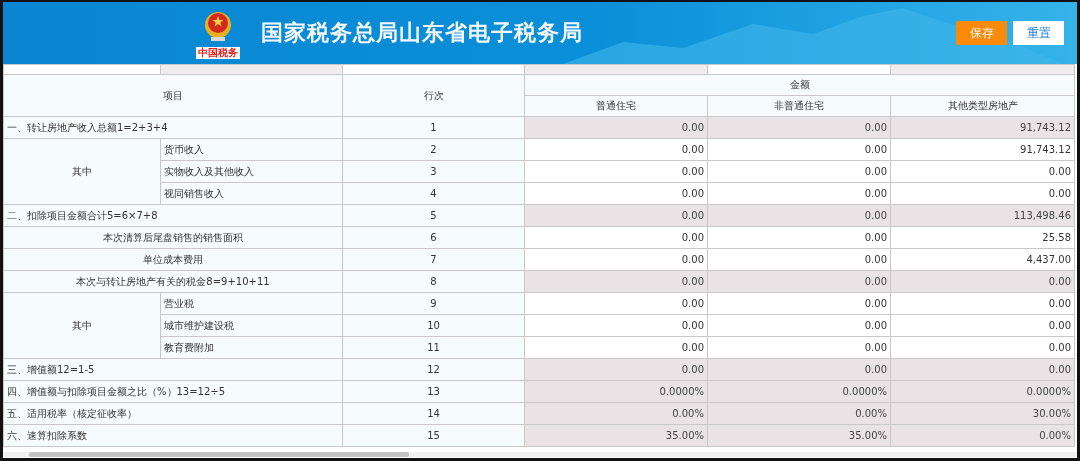  I want to click on table-cell: 六、速算扣除系数, so click(173, 435).